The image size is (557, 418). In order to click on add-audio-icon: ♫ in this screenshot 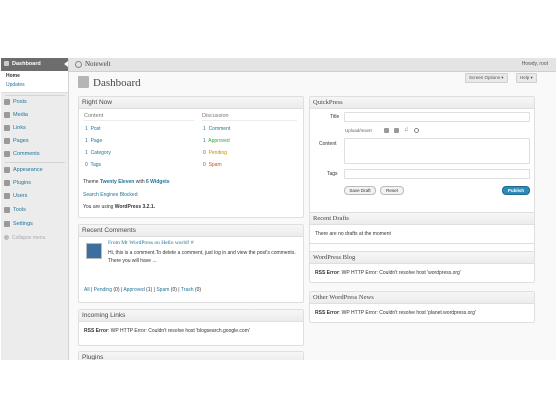, I will do `click(406, 130)`.